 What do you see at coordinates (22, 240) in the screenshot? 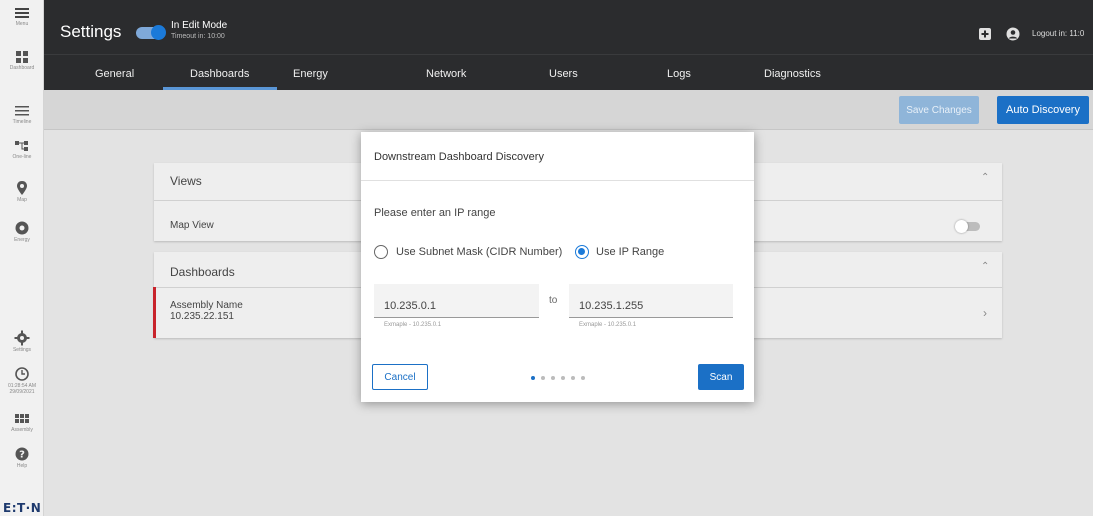
I see `rail-caption-energy: Energy` at bounding box center [22, 240].